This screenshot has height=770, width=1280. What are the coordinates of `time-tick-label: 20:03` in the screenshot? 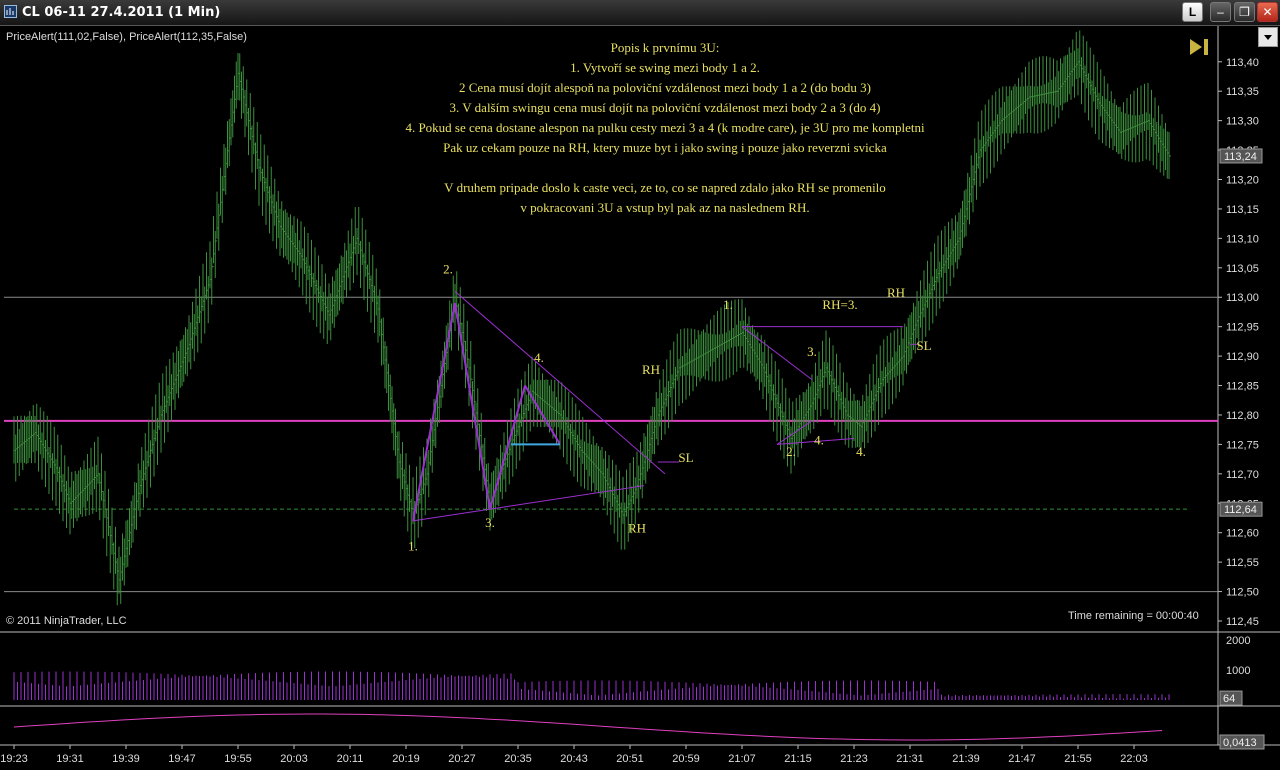 It's located at (294, 759).